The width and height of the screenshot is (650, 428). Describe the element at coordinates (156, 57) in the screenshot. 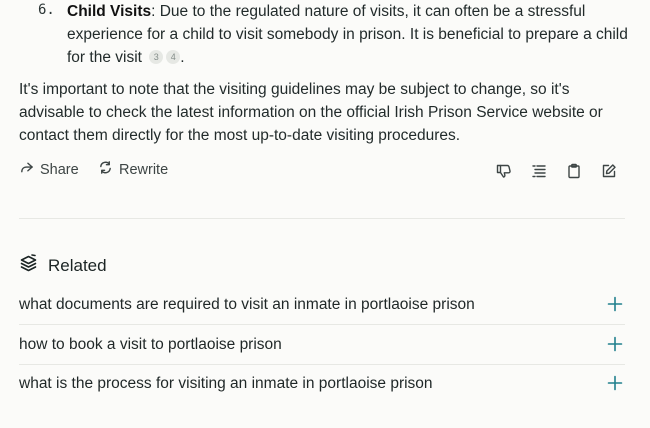

I see `citation-badge: 3` at that location.